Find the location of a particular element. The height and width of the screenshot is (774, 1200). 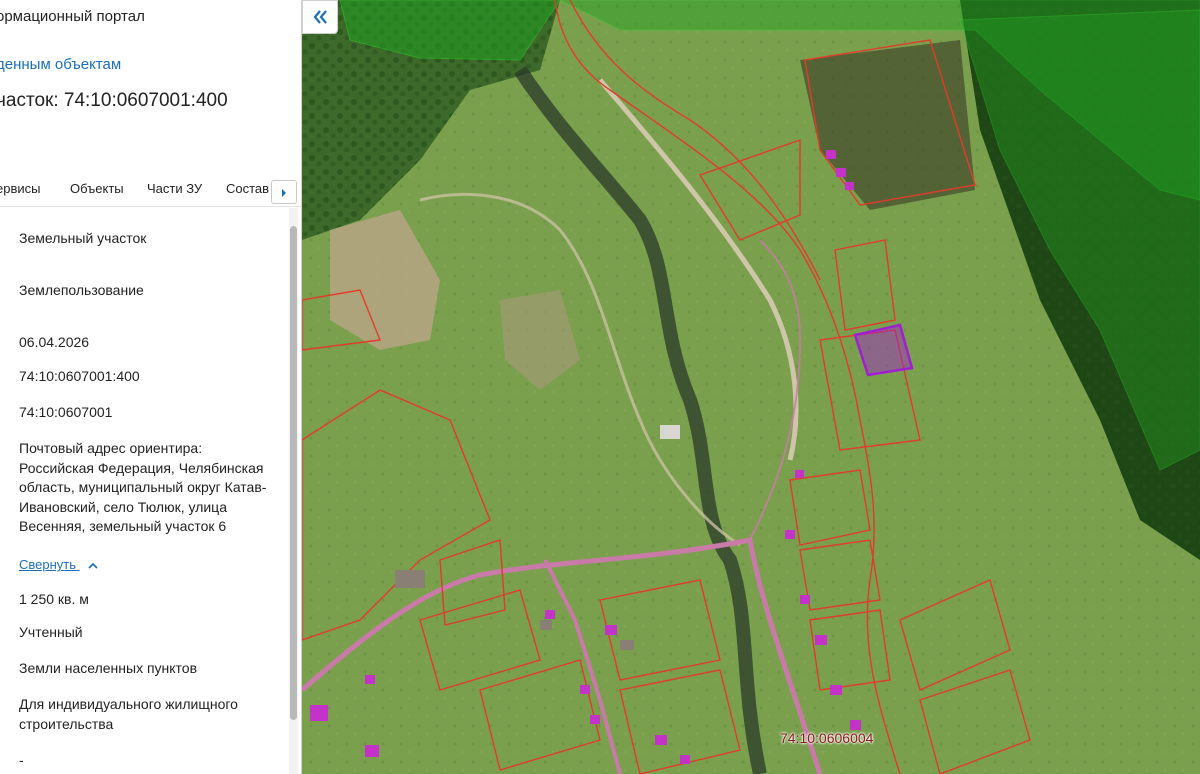

field-object-type: Земельный участок is located at coordinates (83, 238).